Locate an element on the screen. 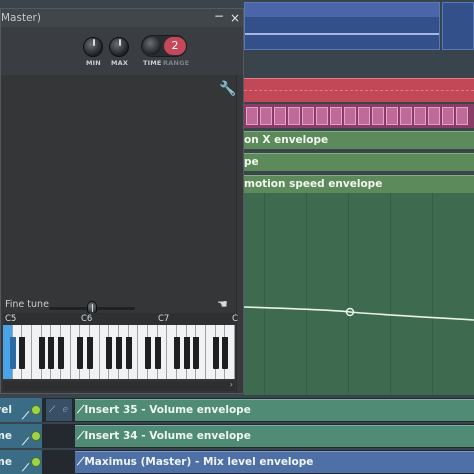 Image resolution: width=474 pixels, height=474 pixels. note-blocks is located at coordinates (360, 116).